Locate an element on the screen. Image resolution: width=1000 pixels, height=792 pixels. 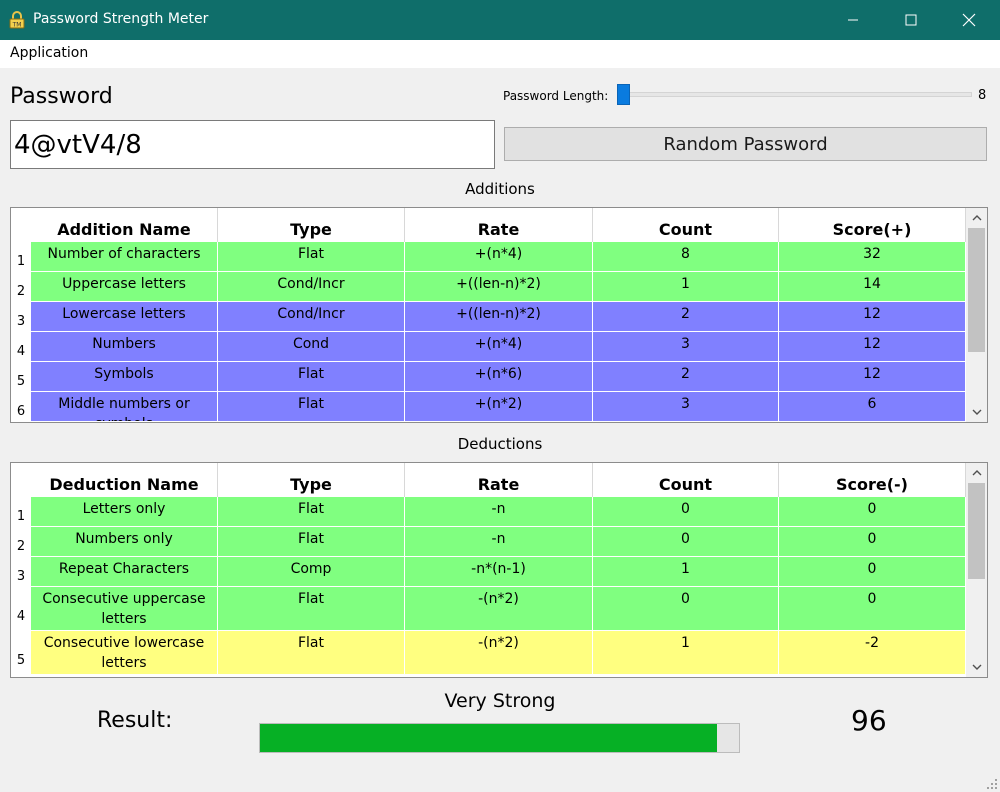
additions-cell-name: Symbols is located at coordinates (124, 377).